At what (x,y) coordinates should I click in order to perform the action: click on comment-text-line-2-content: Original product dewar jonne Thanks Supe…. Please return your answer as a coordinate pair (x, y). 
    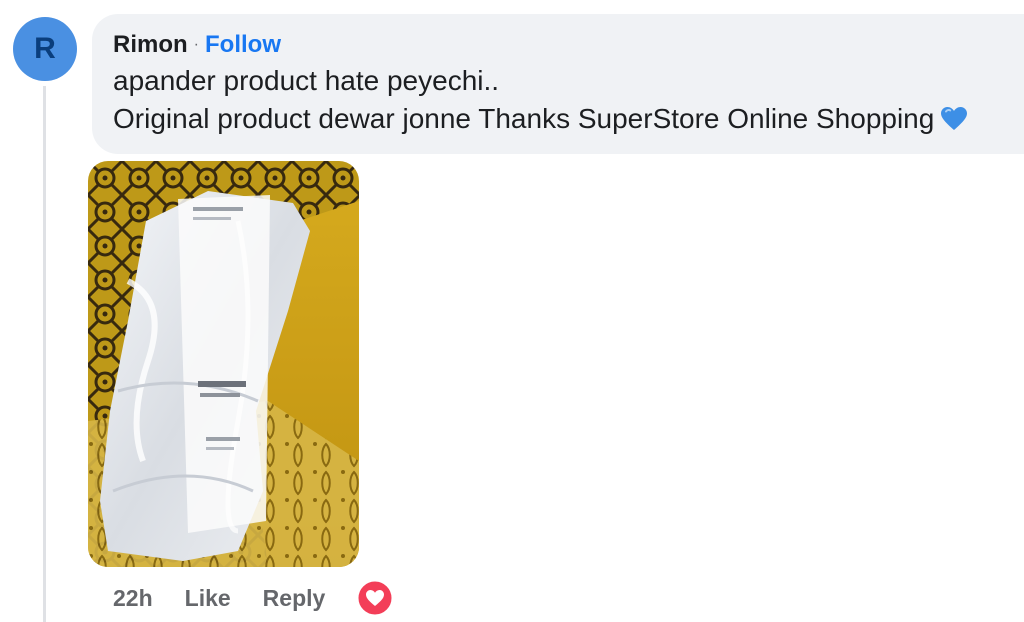
    Looking at the image, I should click on (524, 118).